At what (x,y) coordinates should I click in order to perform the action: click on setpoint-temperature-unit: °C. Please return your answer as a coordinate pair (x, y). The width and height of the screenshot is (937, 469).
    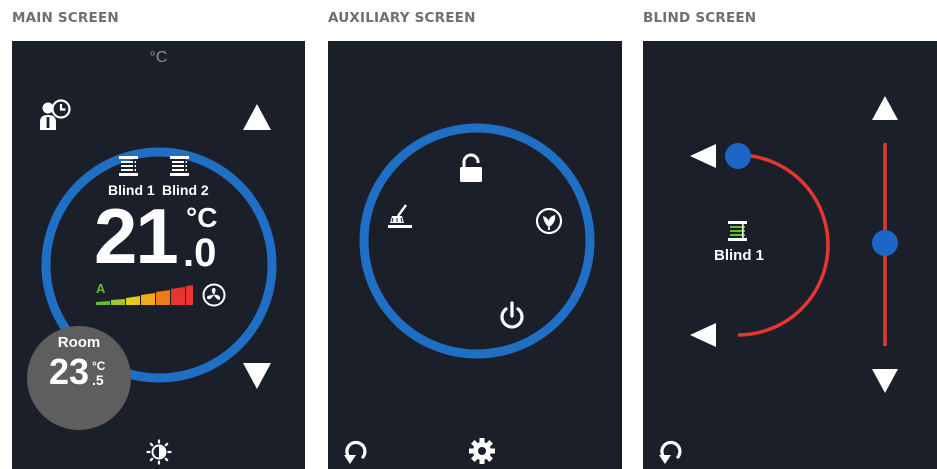
    Looking at the image, I should click on (202, 217).